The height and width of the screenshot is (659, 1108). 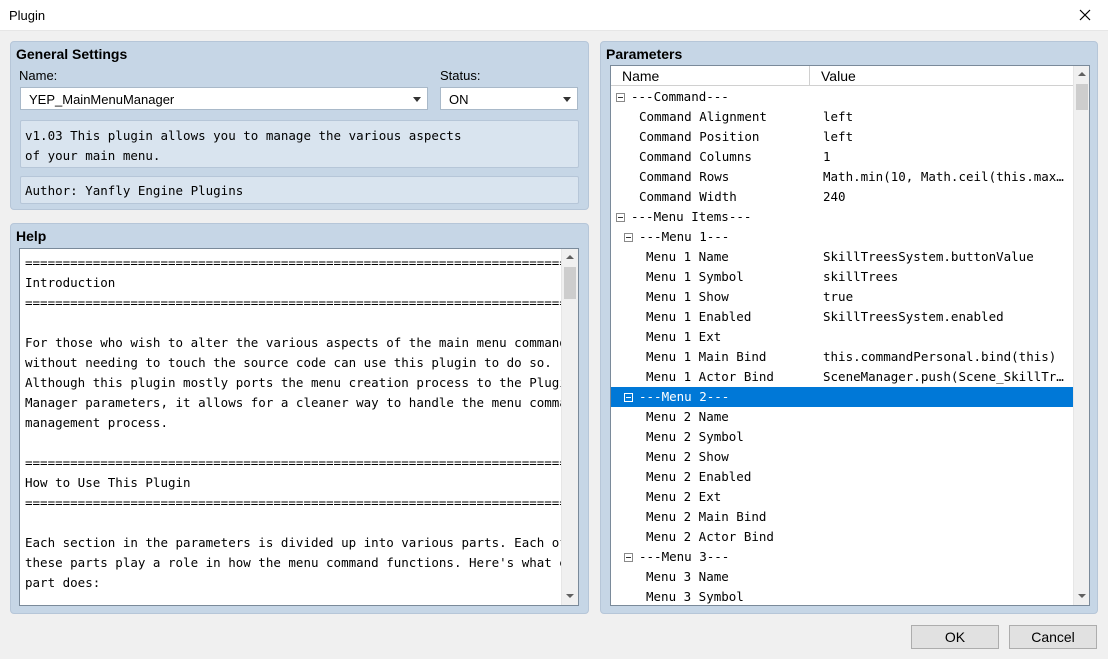 I want to click on parameter-value: 240, so click(x=834, y=196).